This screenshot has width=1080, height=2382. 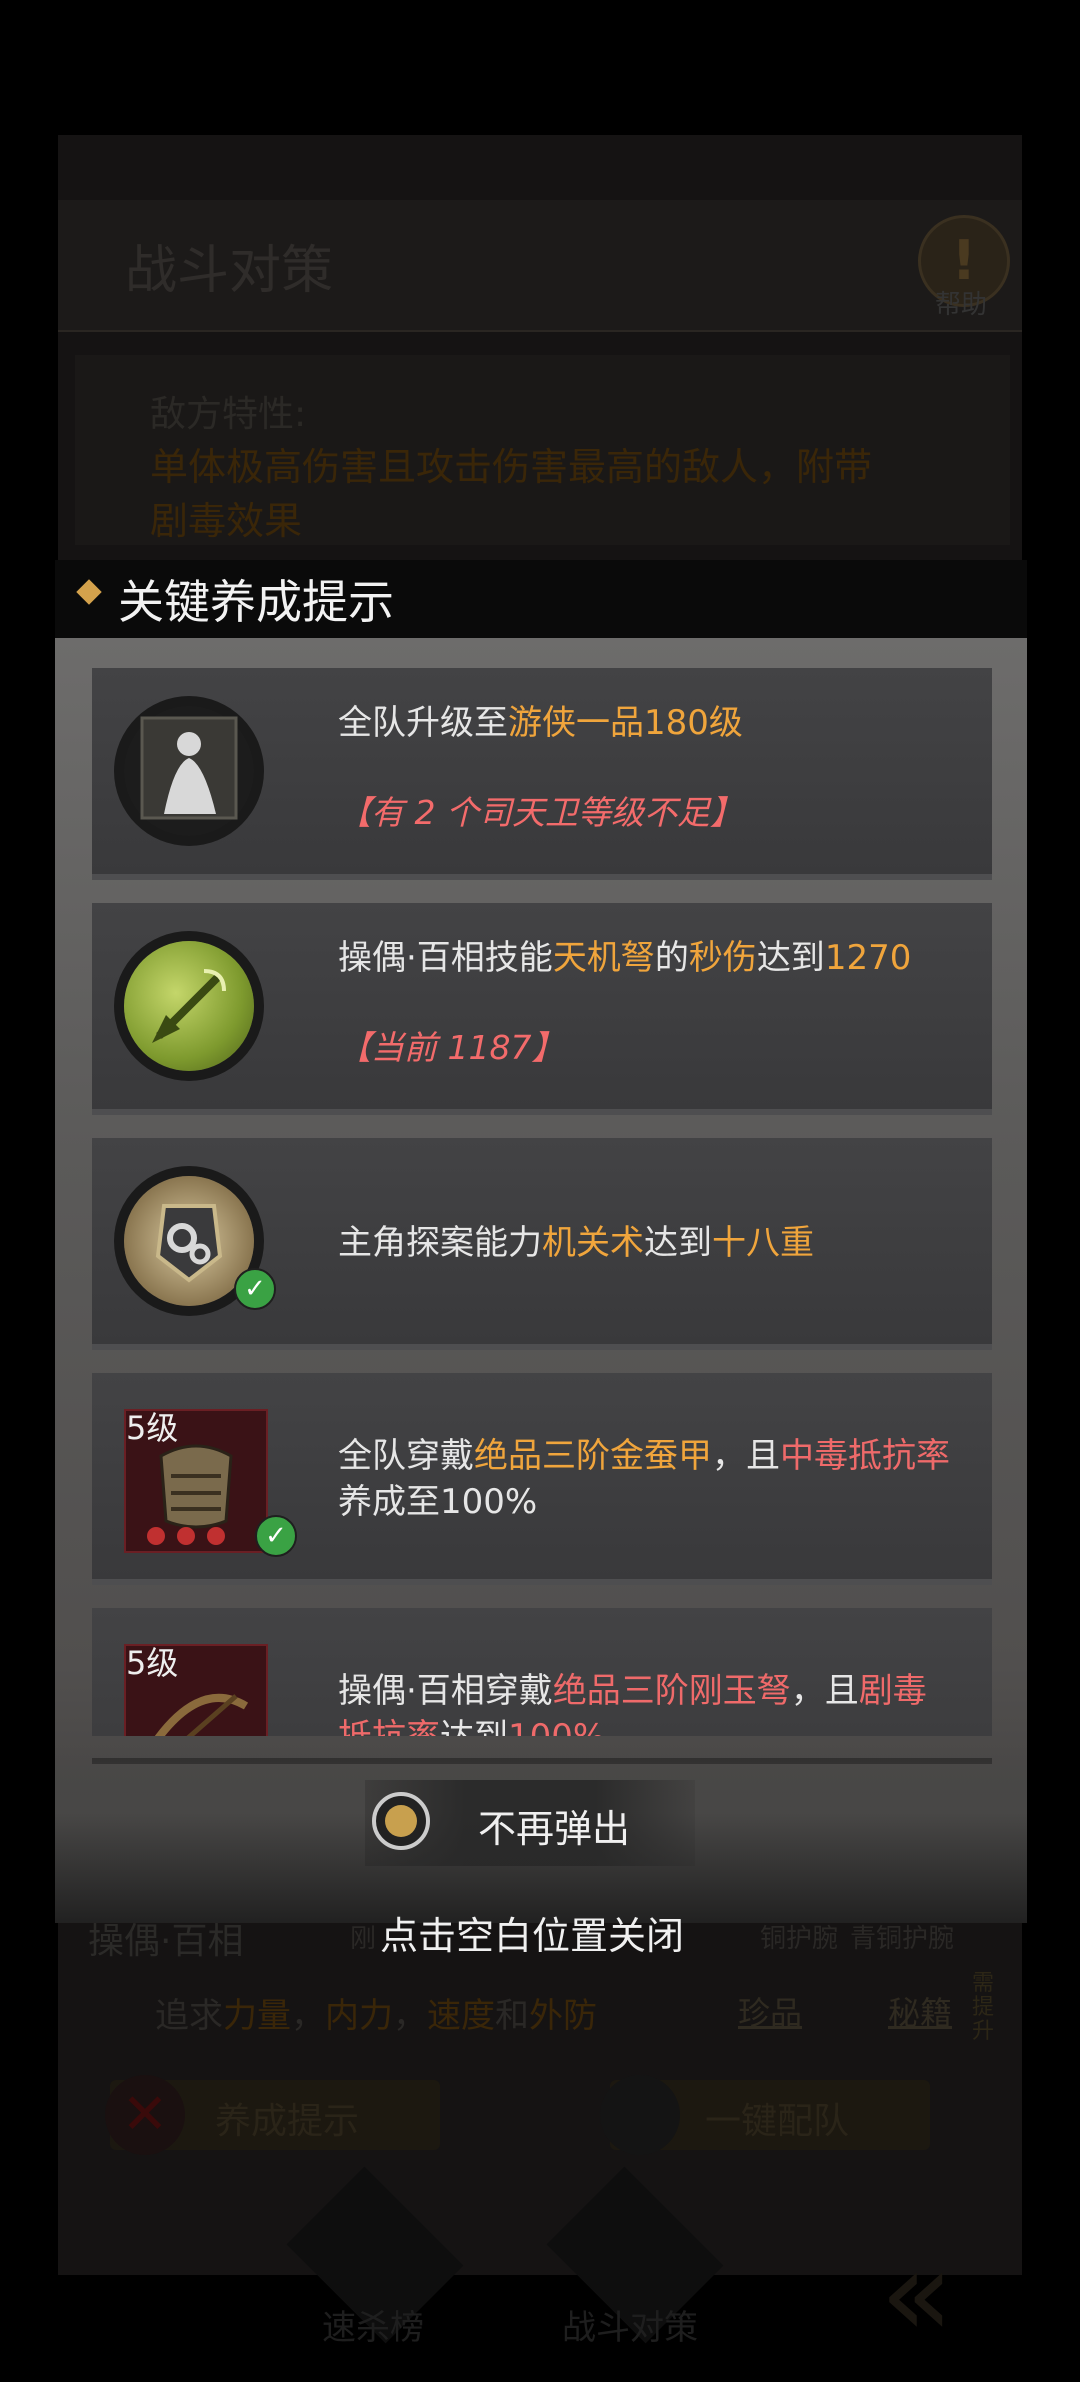 I want to click on modal-title: 关键养成提示, so click(x=256, y=602).